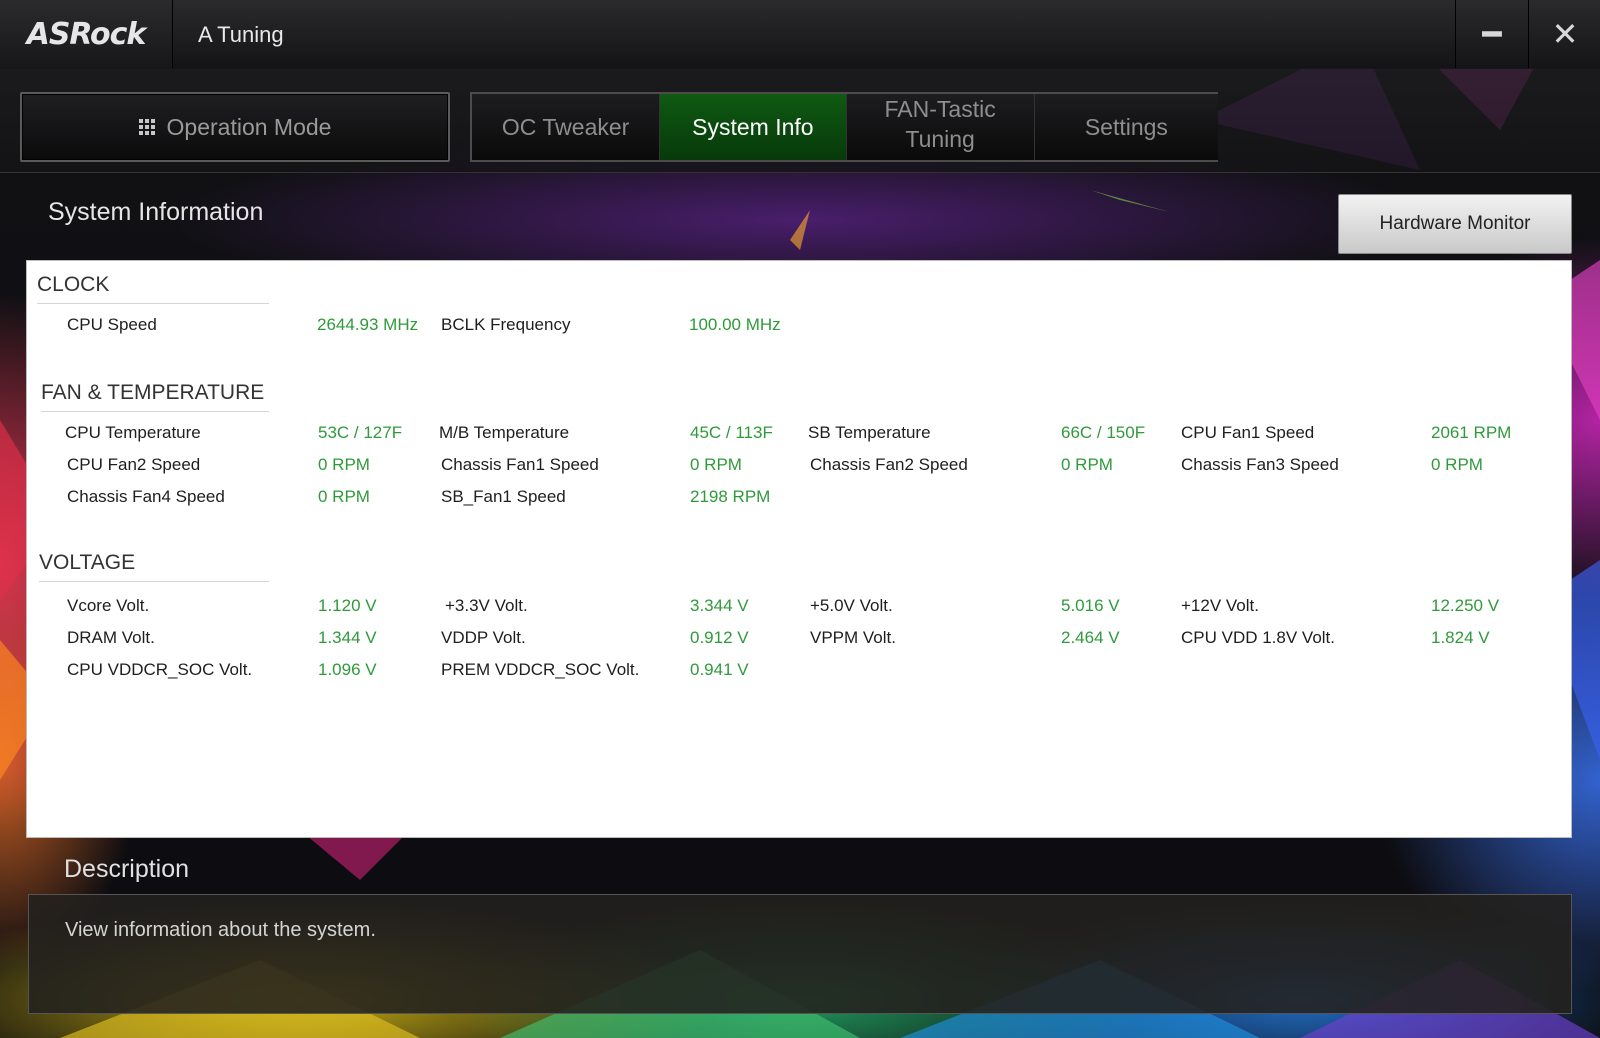  Describe the element at coordinates (1471, 432) in the screenshot. I see `cpu-fan1-value: 2061 RPM` at that location.